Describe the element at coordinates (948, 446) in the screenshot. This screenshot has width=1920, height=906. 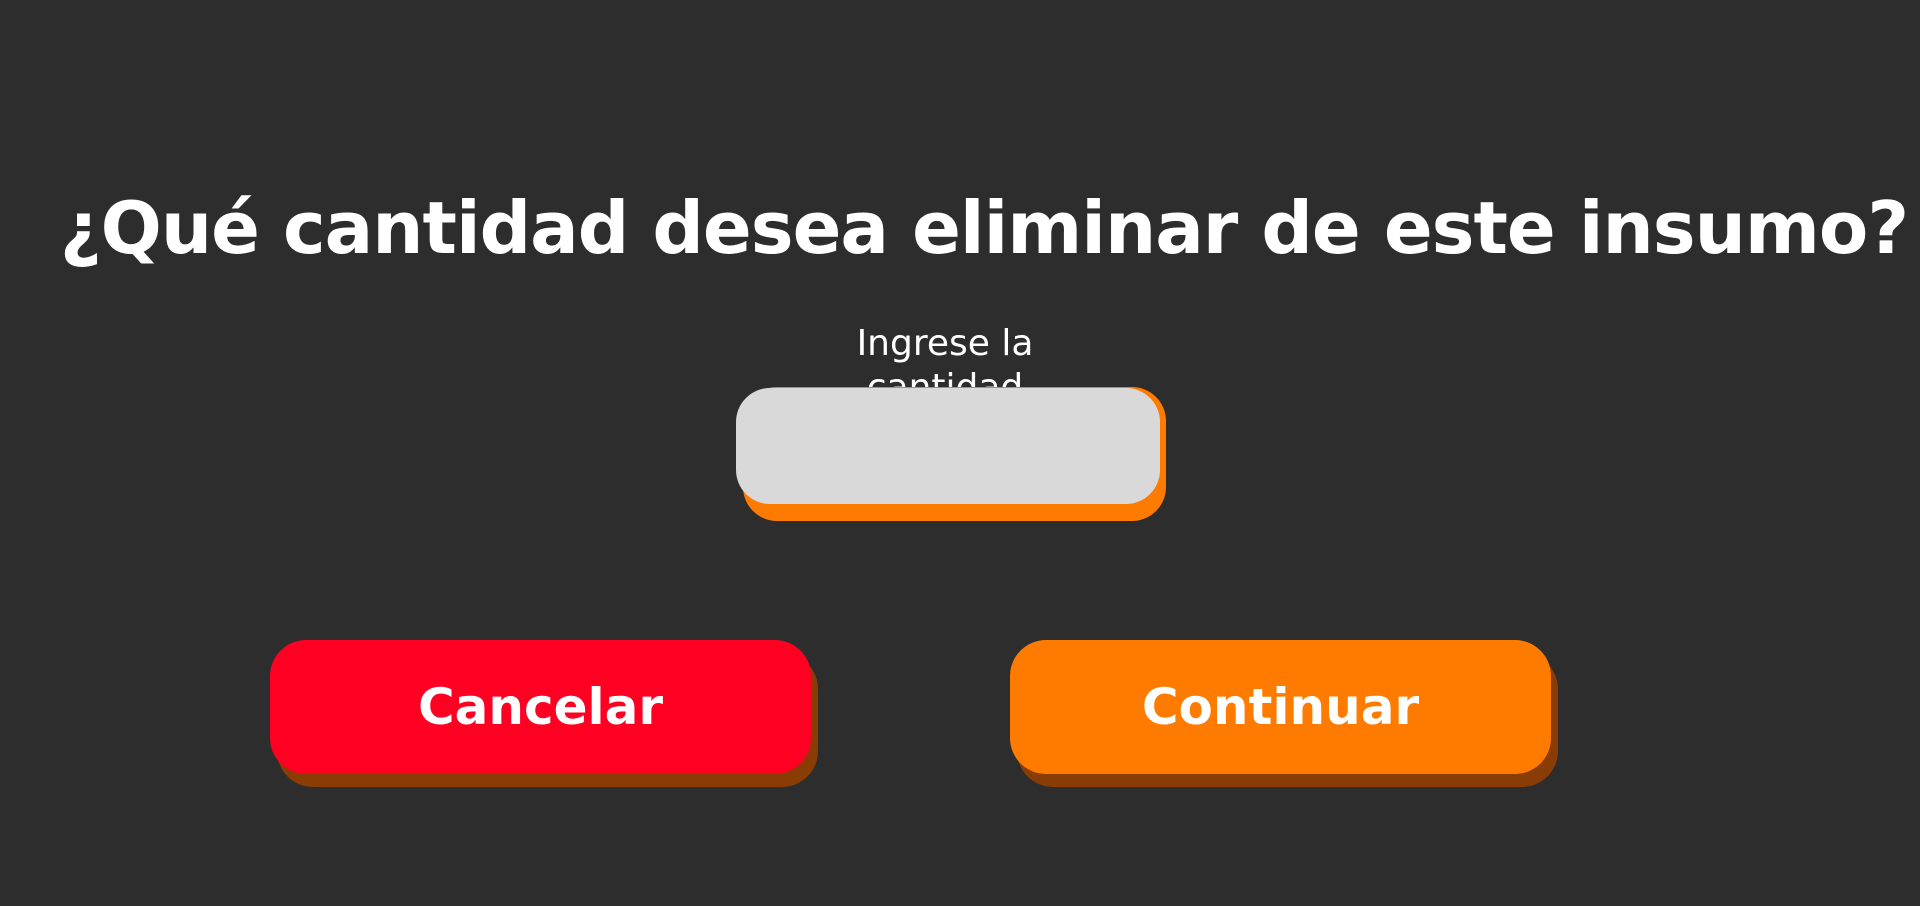
I see `quantity-input` at that location.